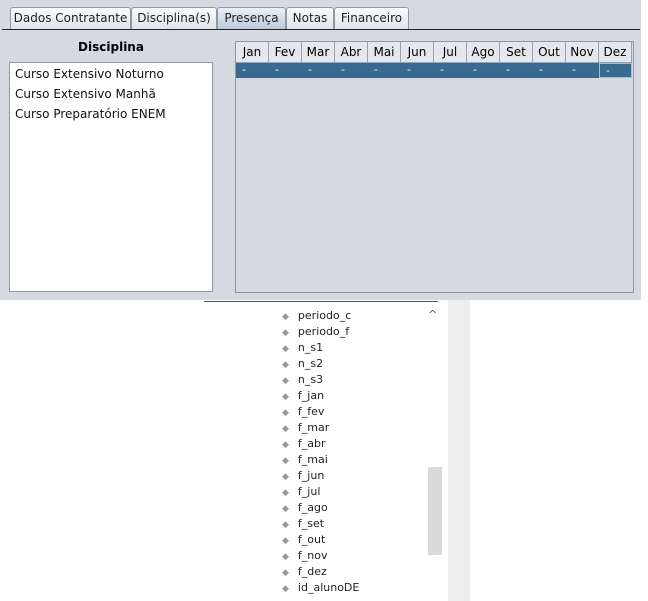  I want to click on field-item: ◆ f_abr, so click(304, 445).